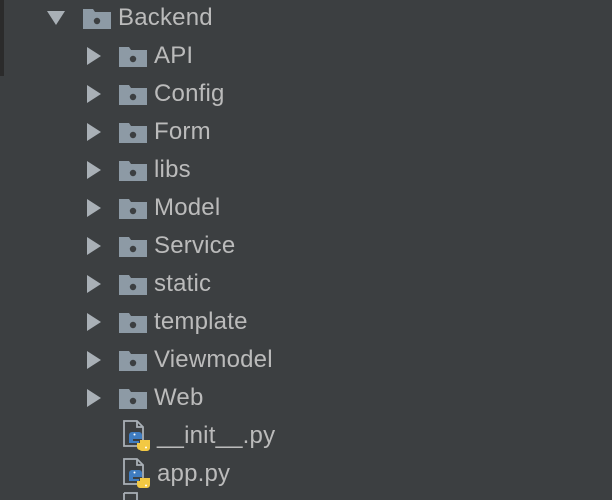 The width and height of the screenshot is (612, 500). Describe the element at coordinates (194, 473) in the screenshot. I see `tree-node-label: app.py` at that location.